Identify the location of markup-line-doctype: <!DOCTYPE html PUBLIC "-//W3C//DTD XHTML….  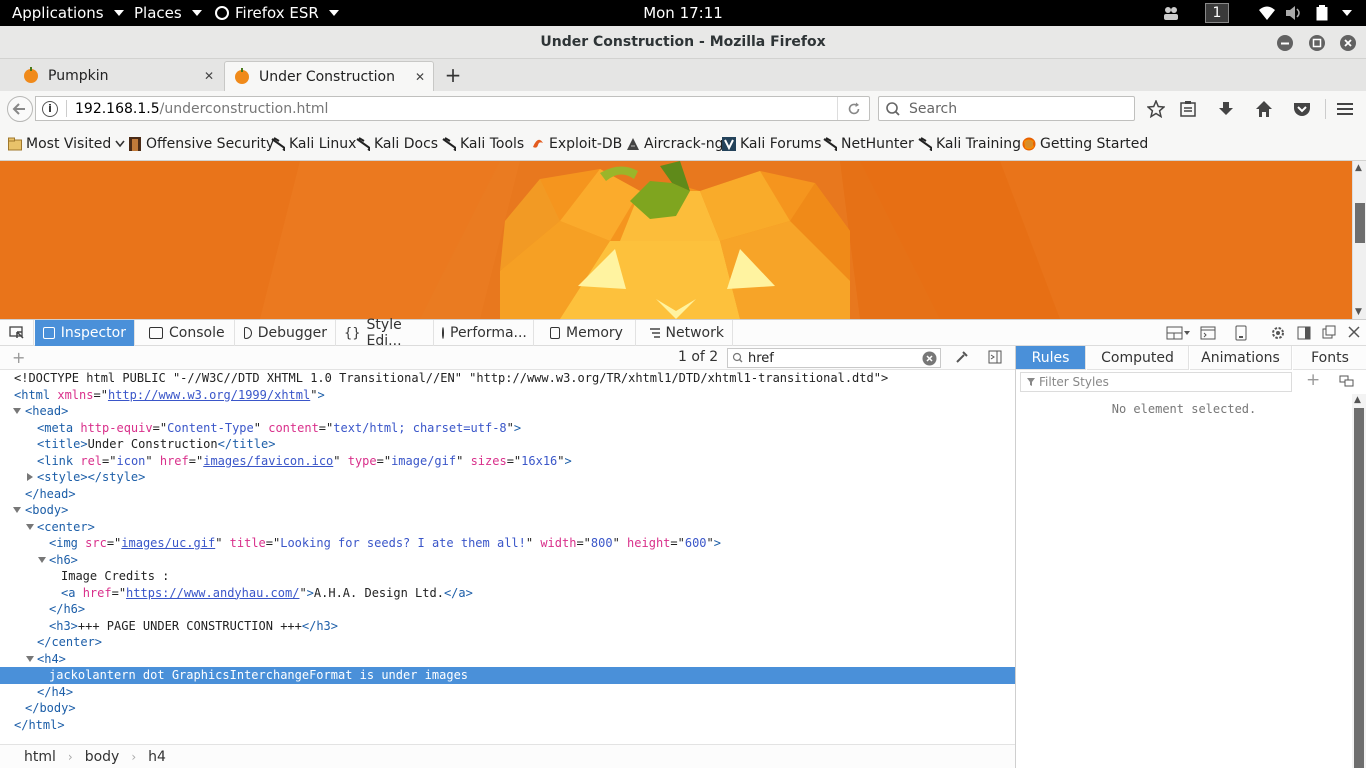
(507, 378).